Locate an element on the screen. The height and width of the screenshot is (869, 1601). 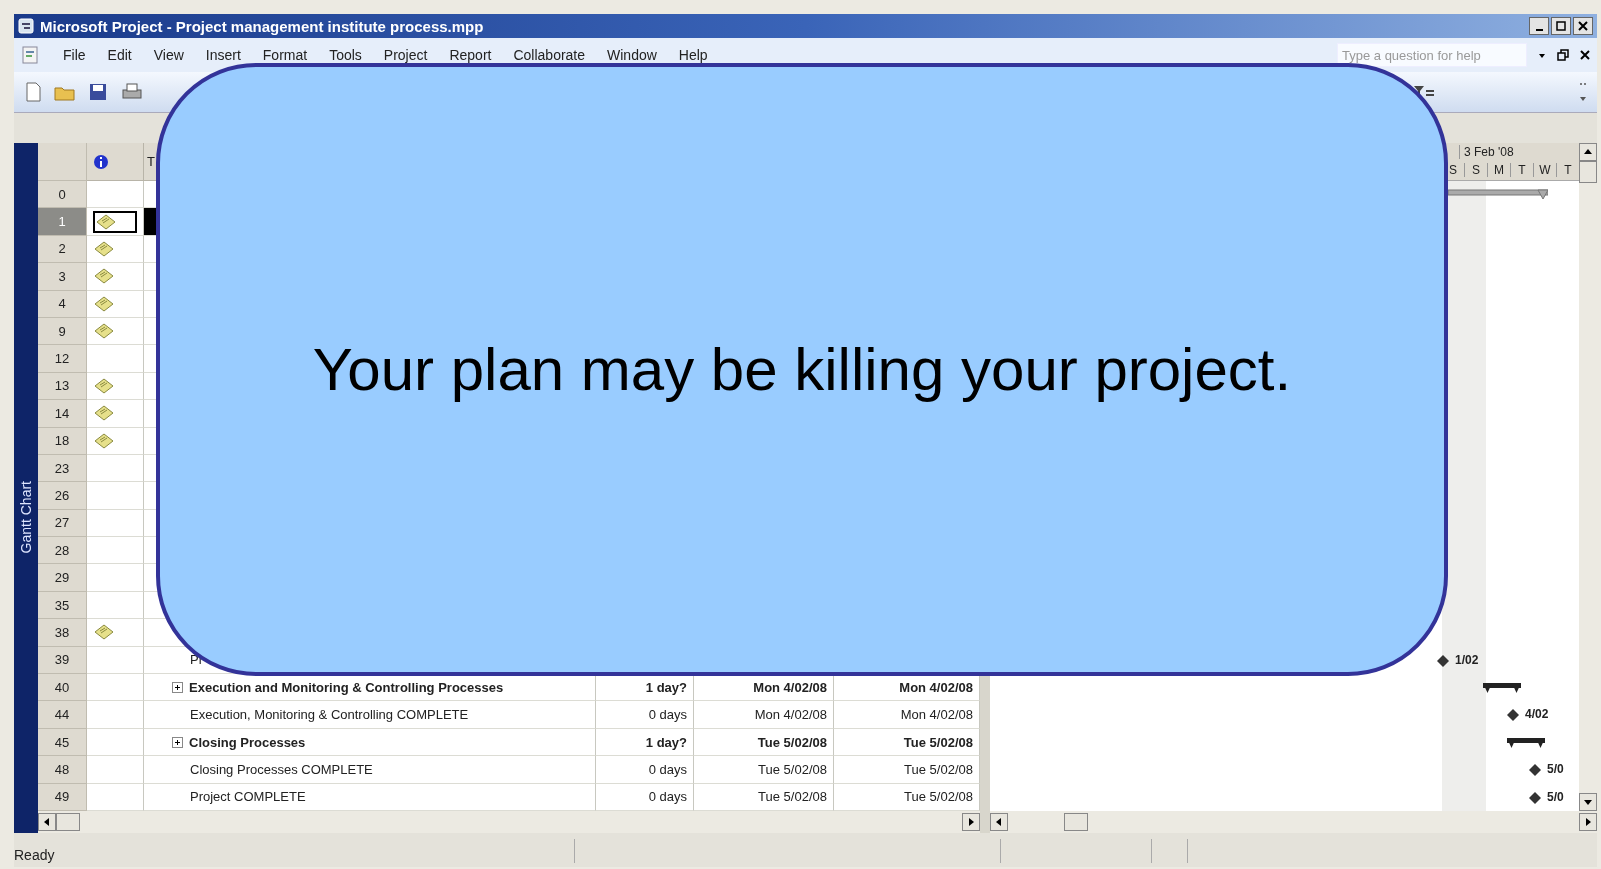
maximize-button is located at coordinates (1561, 26).